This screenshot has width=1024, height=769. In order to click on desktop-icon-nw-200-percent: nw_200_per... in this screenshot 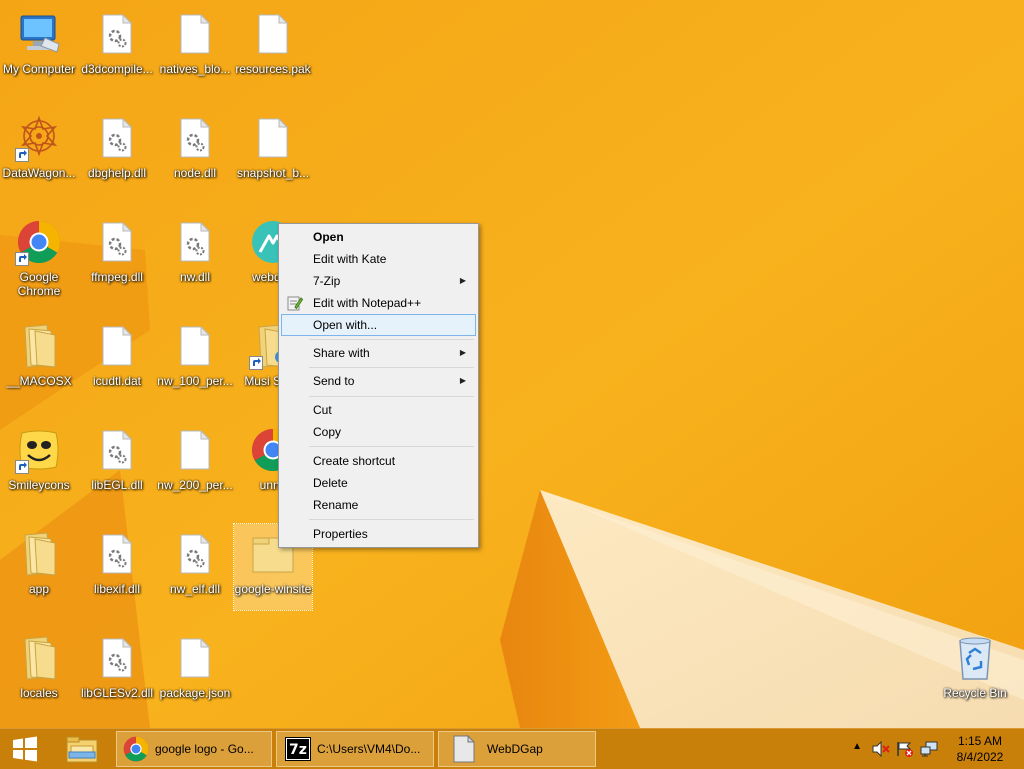, I will do `click(195, 470)`.